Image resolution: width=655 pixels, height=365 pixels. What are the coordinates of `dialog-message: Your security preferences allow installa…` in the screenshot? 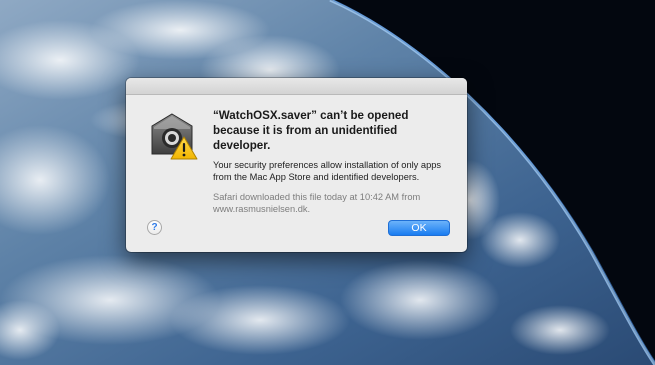 It's located at (327, 171).